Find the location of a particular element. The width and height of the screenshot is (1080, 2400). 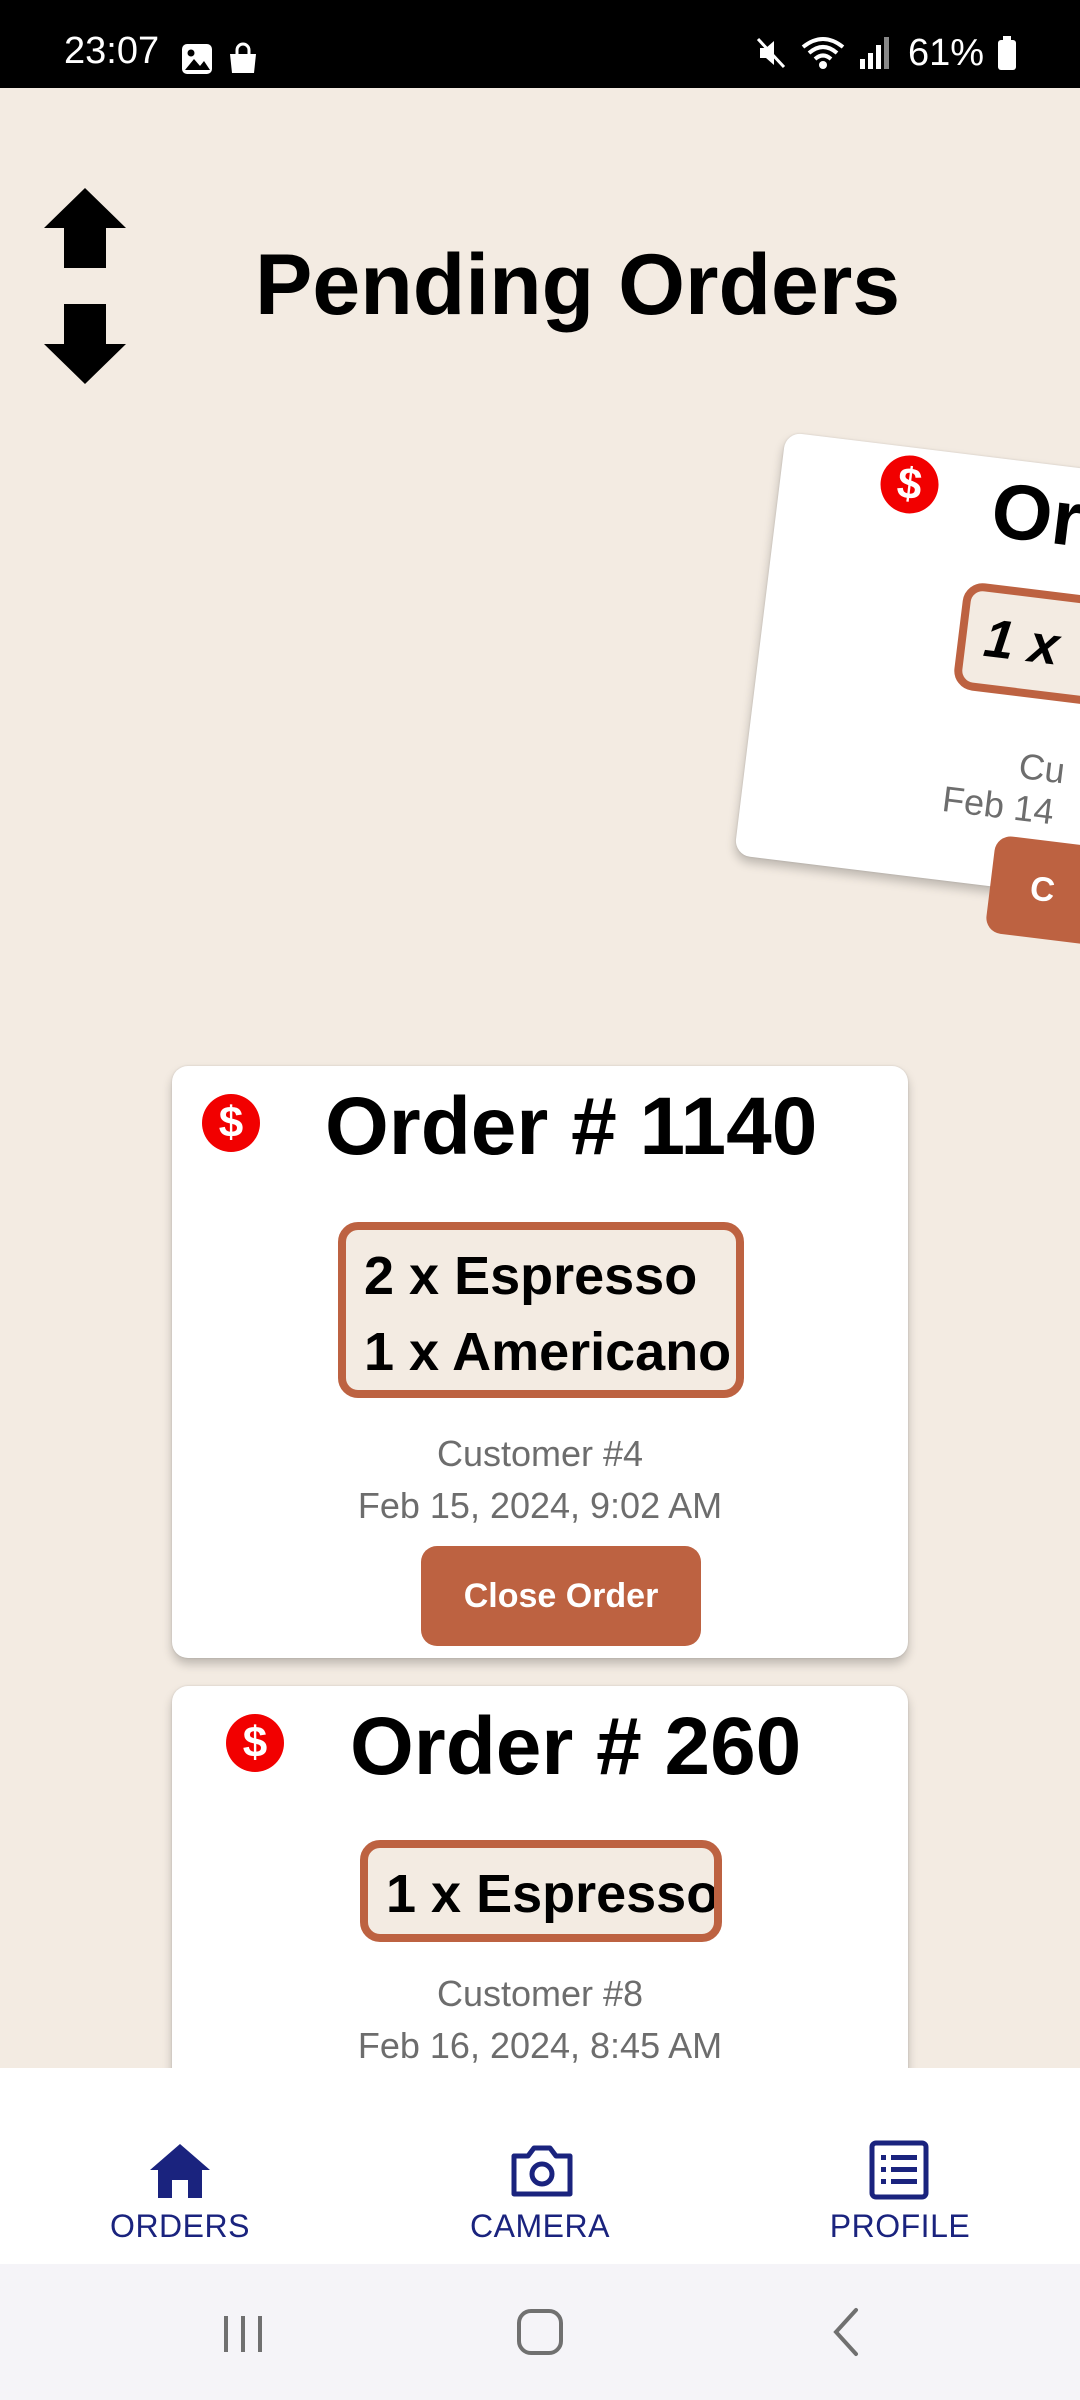

home-button-icon is located at coordinates (540, 2332).